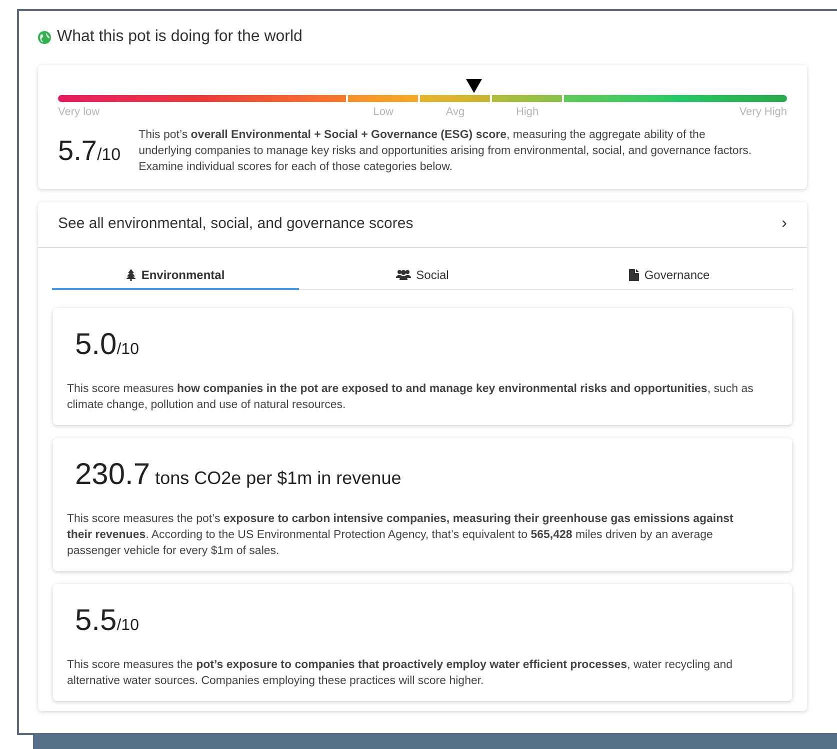  Describe the element at coordinates (131, 274) in the screenshot. I see `tree-icon` at that location.